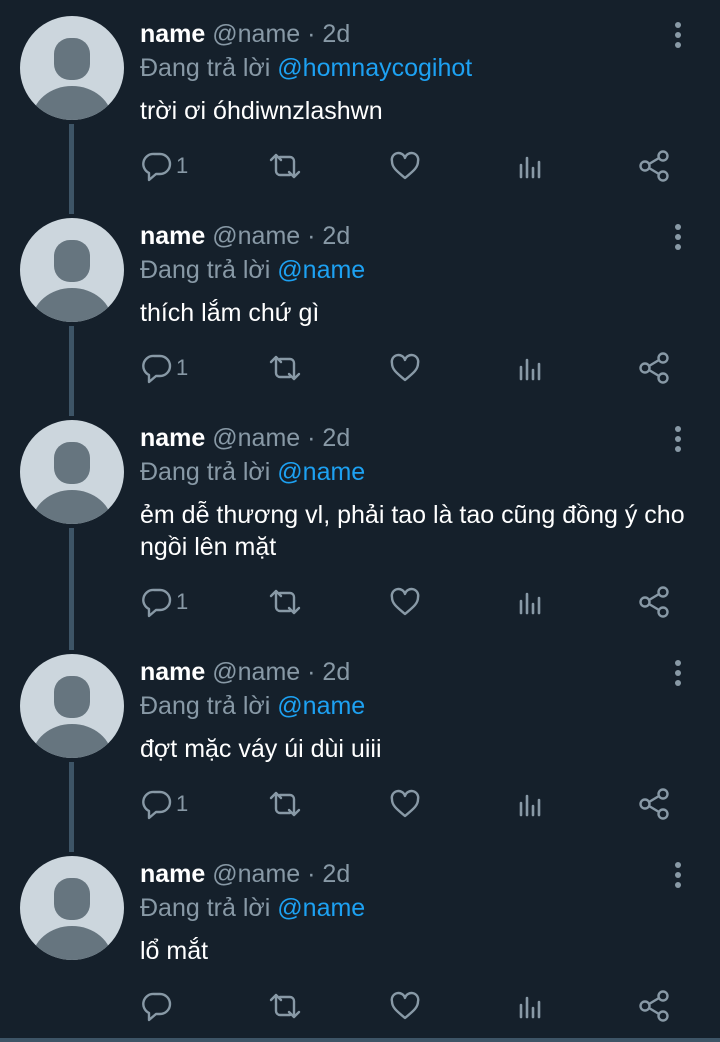 The height and width of the screenshot is (1042, 720). What do you see at coordinates (230, 313) in the screenshot?
I see `tweet-text: thích lắm chứ gì` at bounding box center [230, 313].